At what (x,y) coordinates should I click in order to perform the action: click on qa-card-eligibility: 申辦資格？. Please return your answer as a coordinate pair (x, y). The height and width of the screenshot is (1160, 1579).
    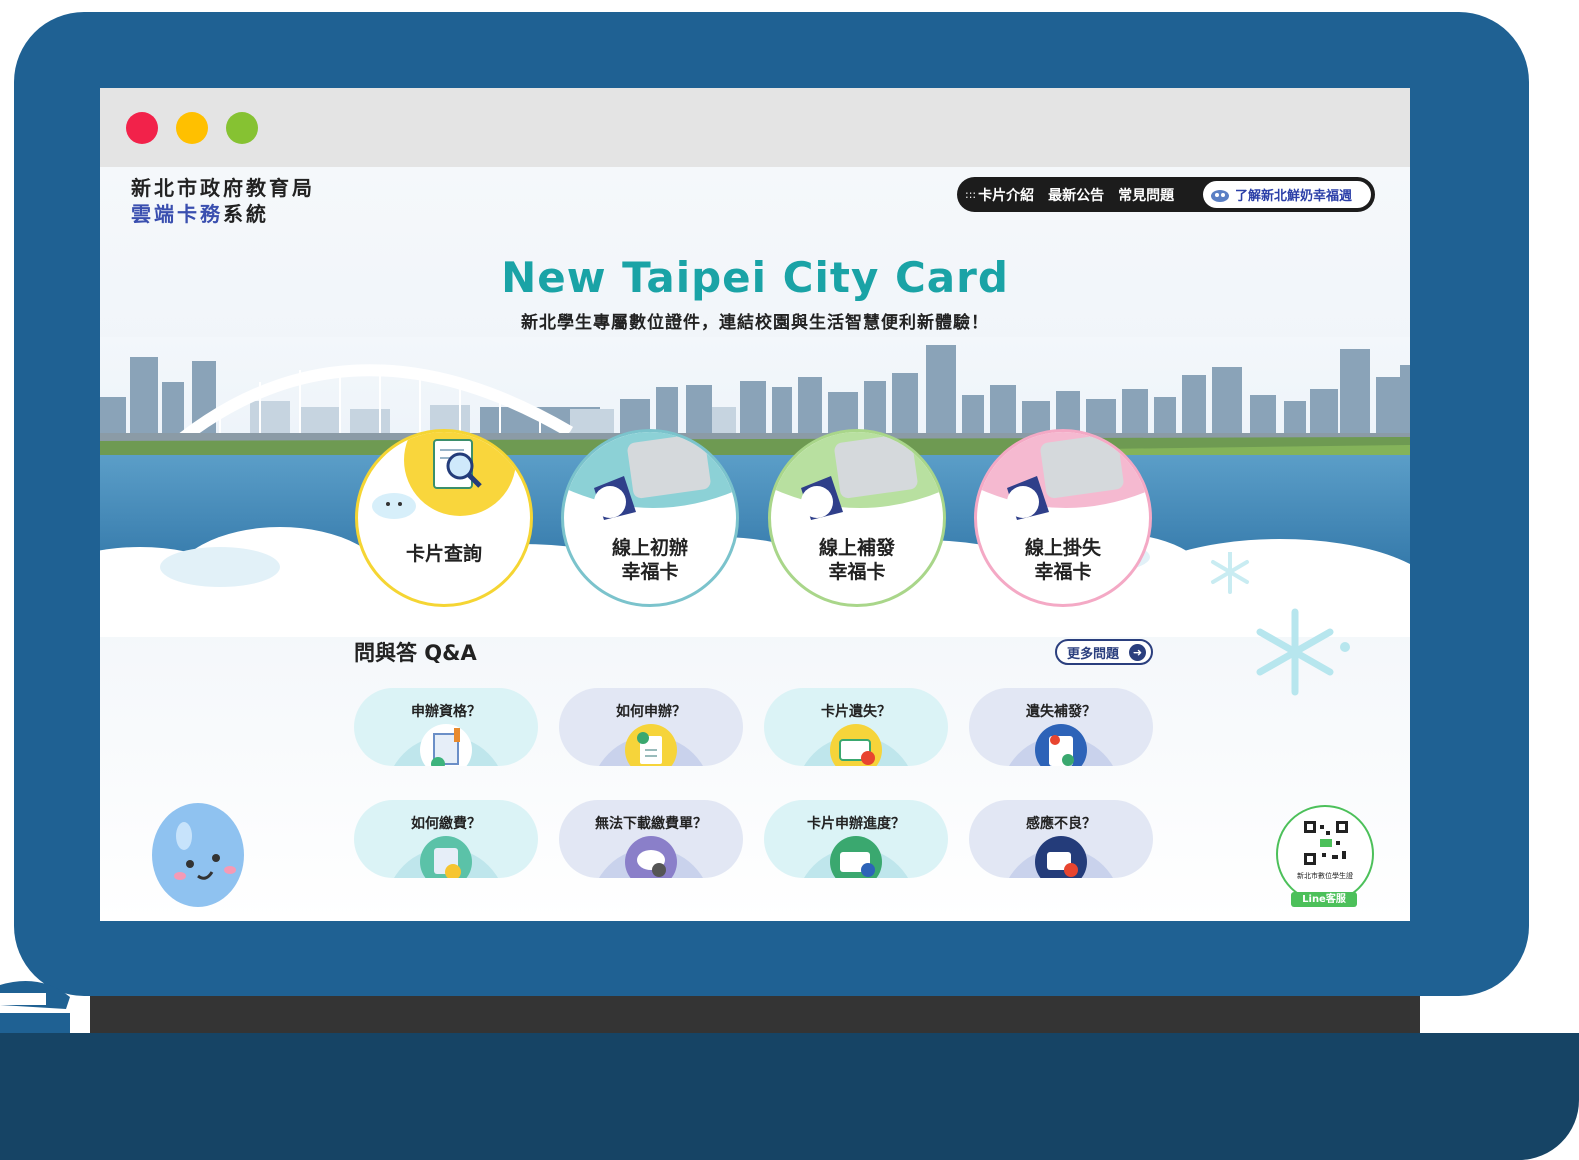
    Looking at the image, I should click on (446, 727).